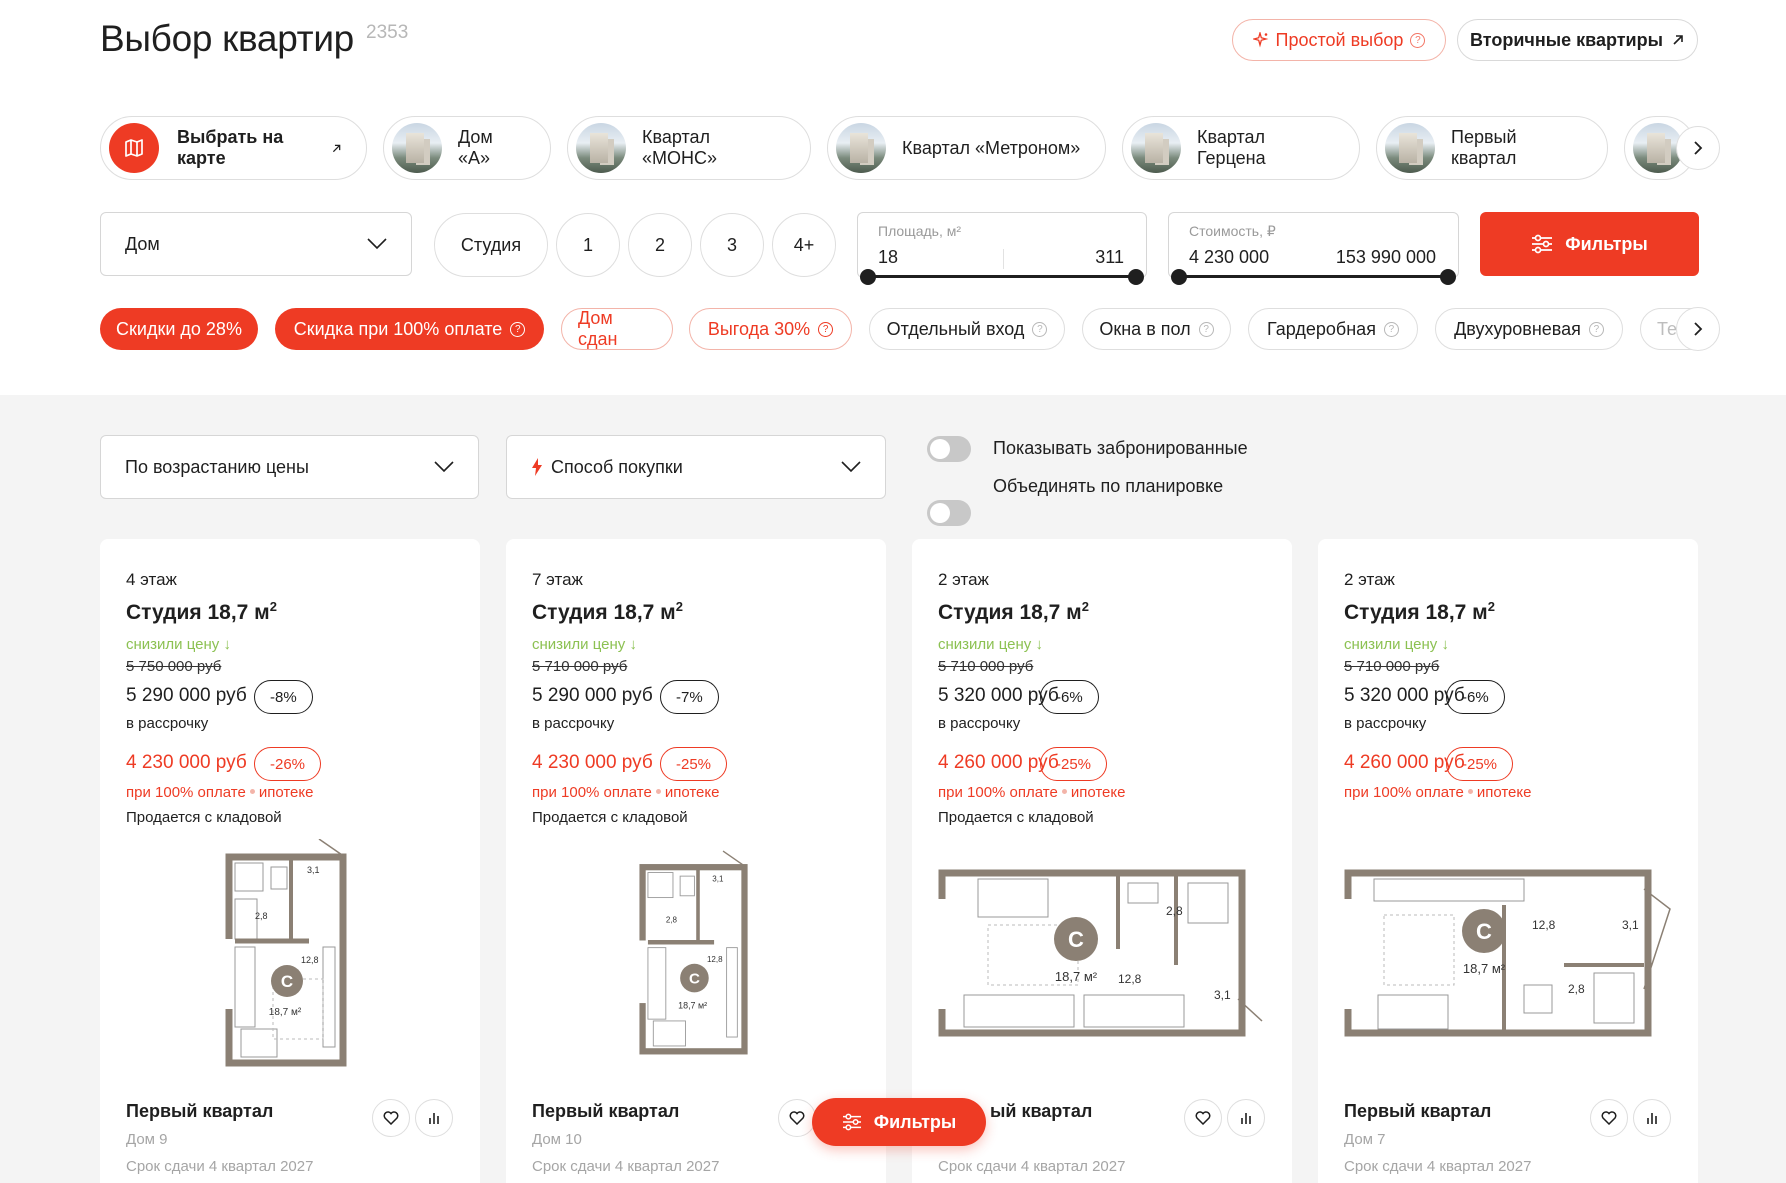 The image size is (1786, 1183). What do you see at coordinates (1156, 329) in the screenshot?
I see `tag-floor-windows: Окна в пол ?` at bounding box center [1156, 329].